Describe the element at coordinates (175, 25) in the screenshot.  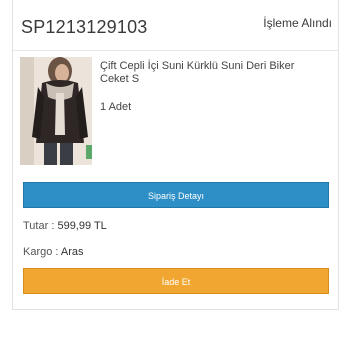
I see `order-header: SP1213129103 İşleme Alındı` at that location.